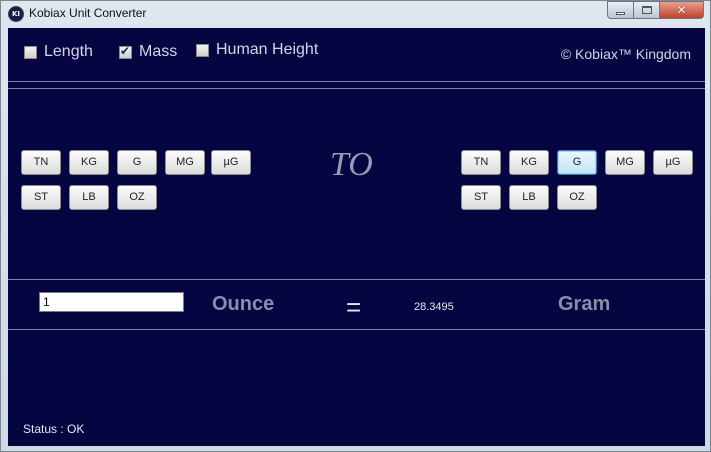 Image resolution: width=711 pixels, height=452 pixels. I want to click on to-unit-kg-button: KG, so click(529, 162).